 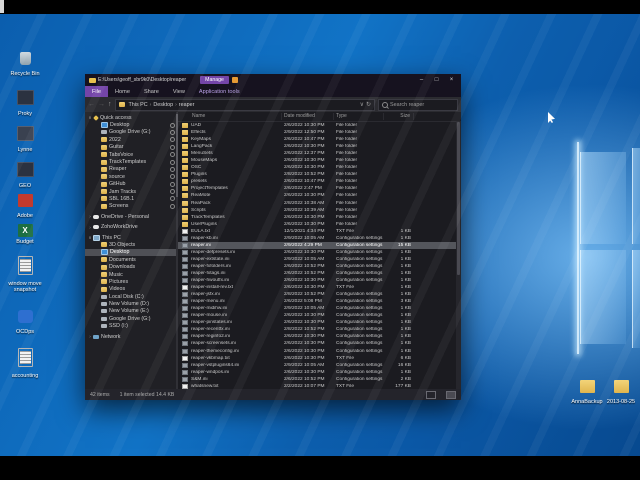 What do you see at coordinates (131, 154) in the screenshot?
I see `sidebar-item-tabsvoice: TabsVoice` at bounding box center [131, 154].